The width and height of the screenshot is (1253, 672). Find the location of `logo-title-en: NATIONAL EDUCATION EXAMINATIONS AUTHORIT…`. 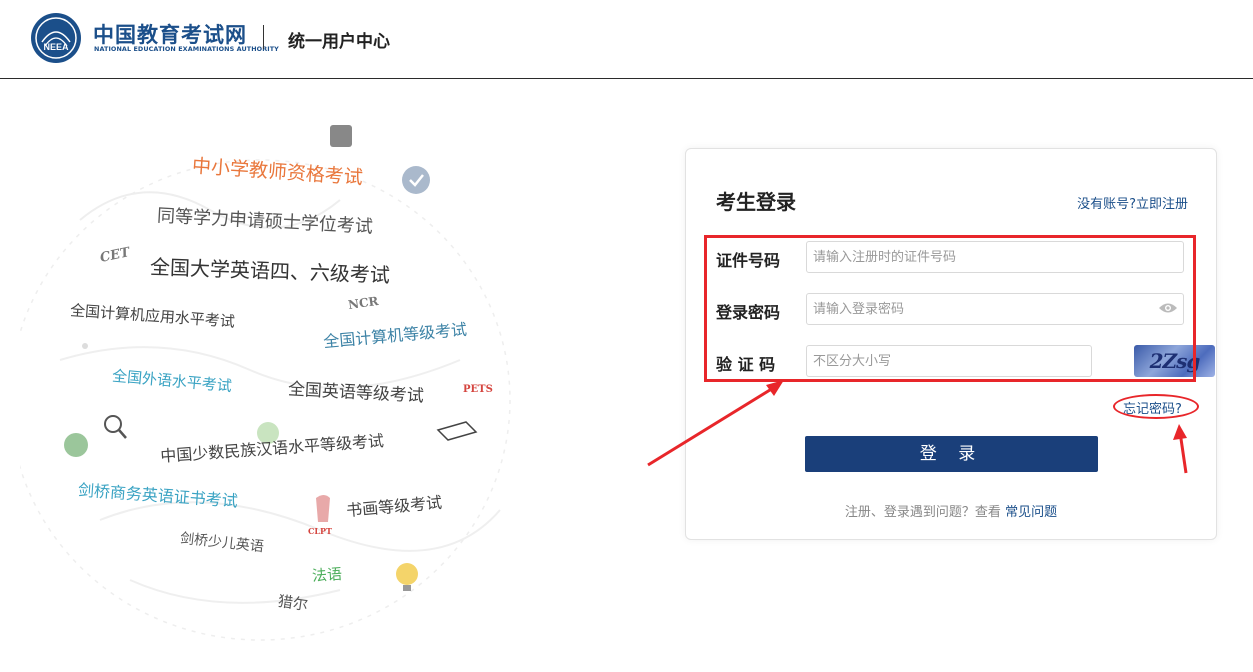

logo-title-en: NATIONAL EDUCATION EXAMINATIONS AUTHORIT… is located at coordinates (186, 49).